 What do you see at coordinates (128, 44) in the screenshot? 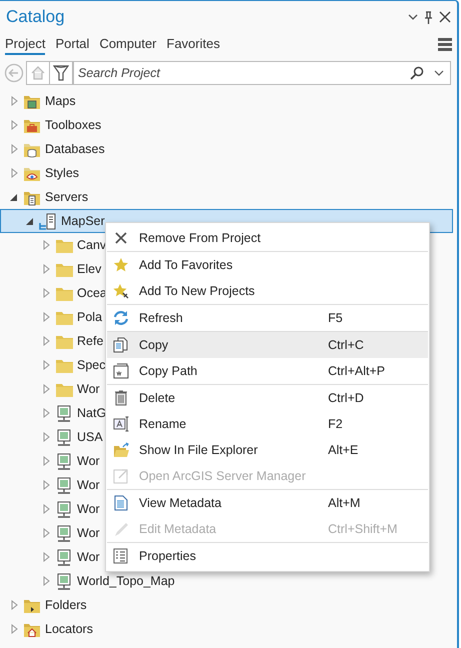
I see `tab: Computer` at bounding box center [128, 44].